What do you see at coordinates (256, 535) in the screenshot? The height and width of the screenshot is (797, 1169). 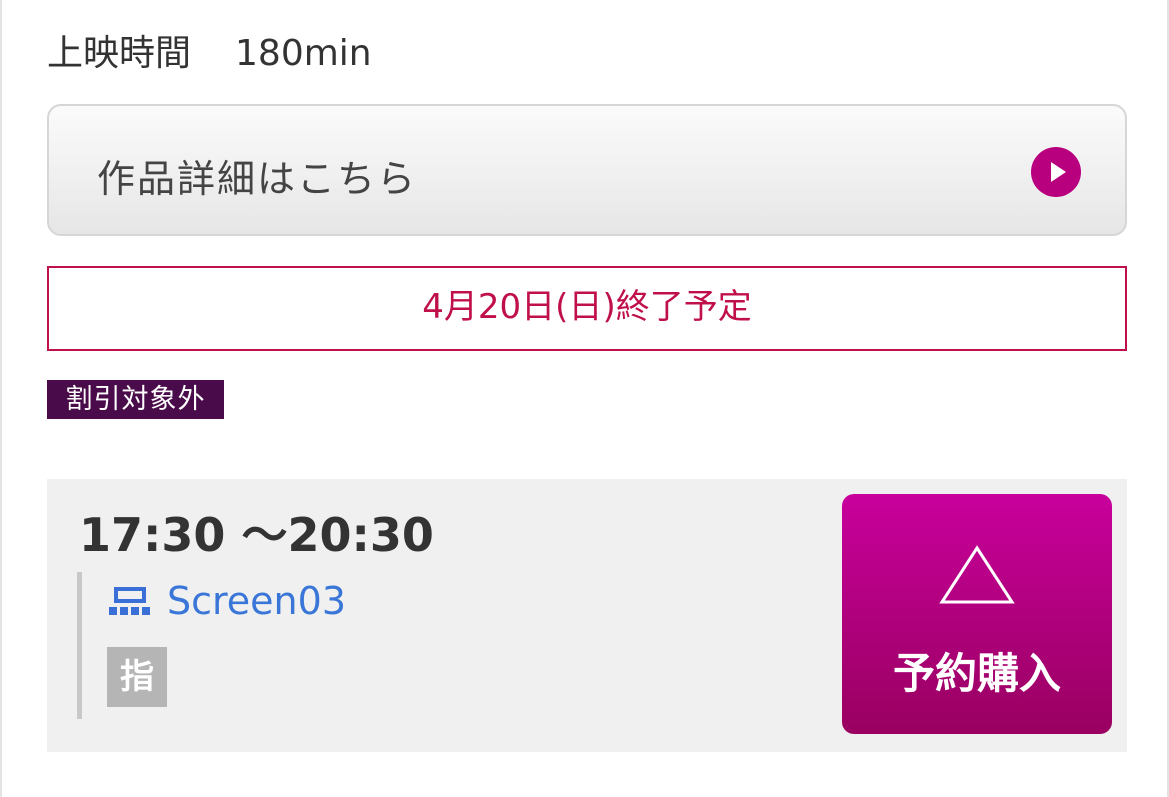 I see `showtime-time: 17:30 〜20:30` at bounding box center [256, 535].